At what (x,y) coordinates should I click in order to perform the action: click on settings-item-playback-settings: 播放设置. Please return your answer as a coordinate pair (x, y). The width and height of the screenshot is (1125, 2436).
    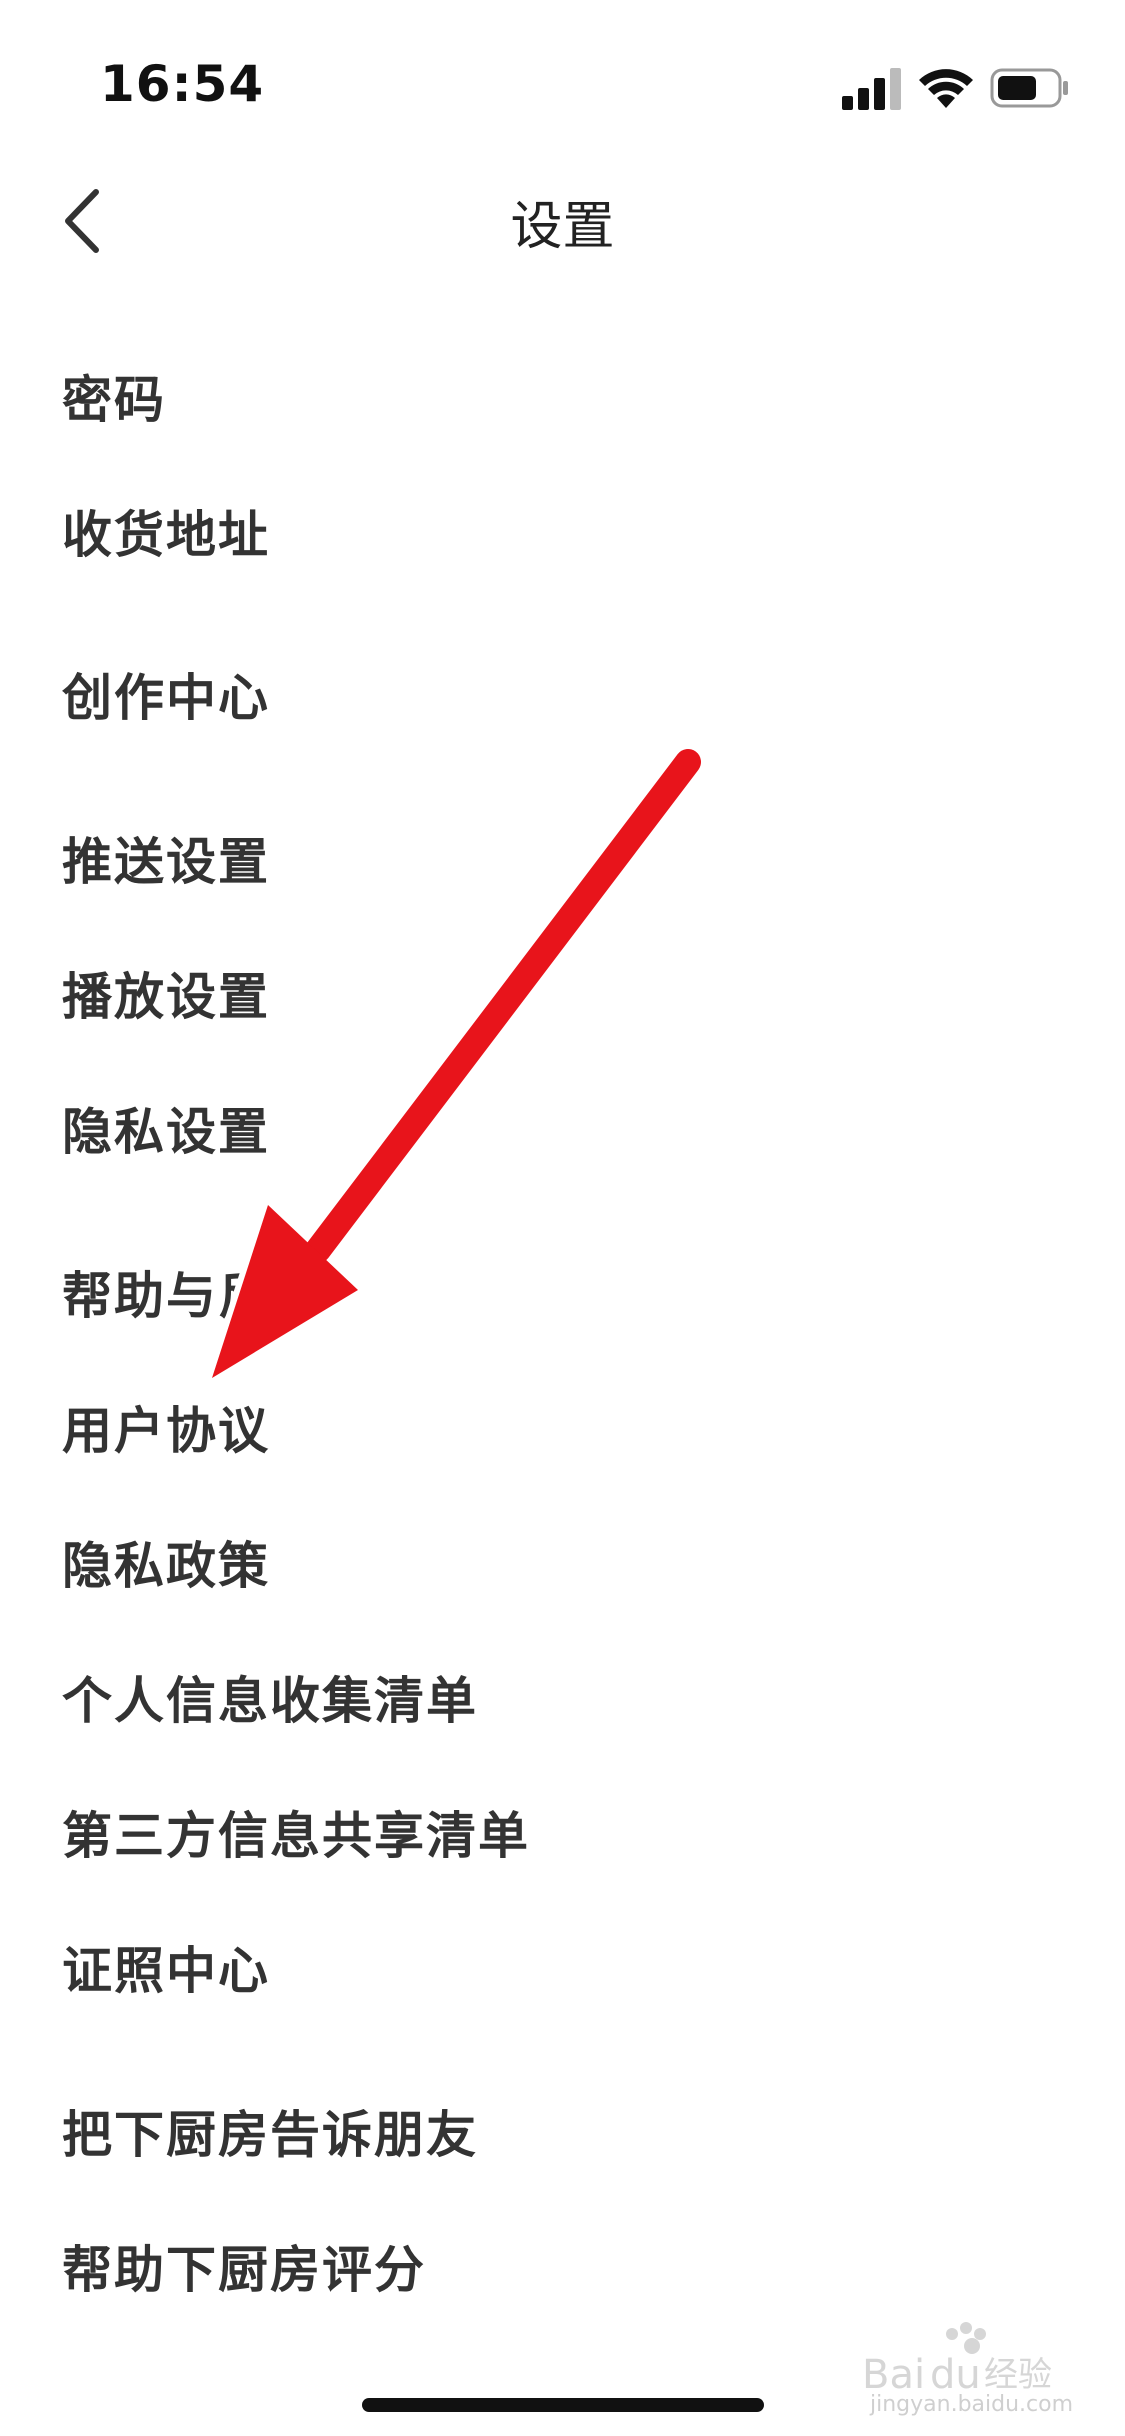
    Looking at the image, I should click on (562, 987).